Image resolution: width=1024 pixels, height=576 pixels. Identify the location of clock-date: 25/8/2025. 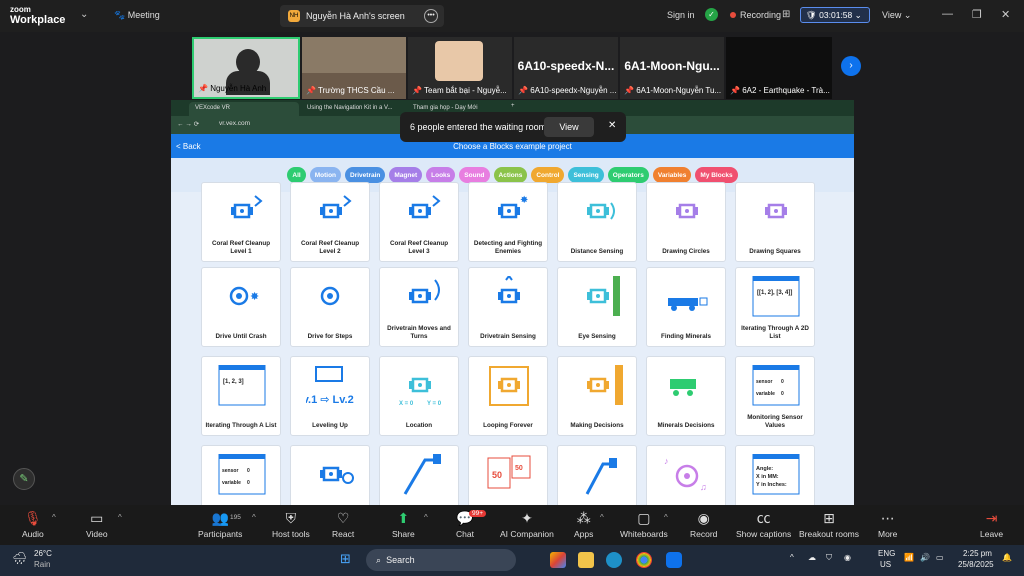
(976, 564).